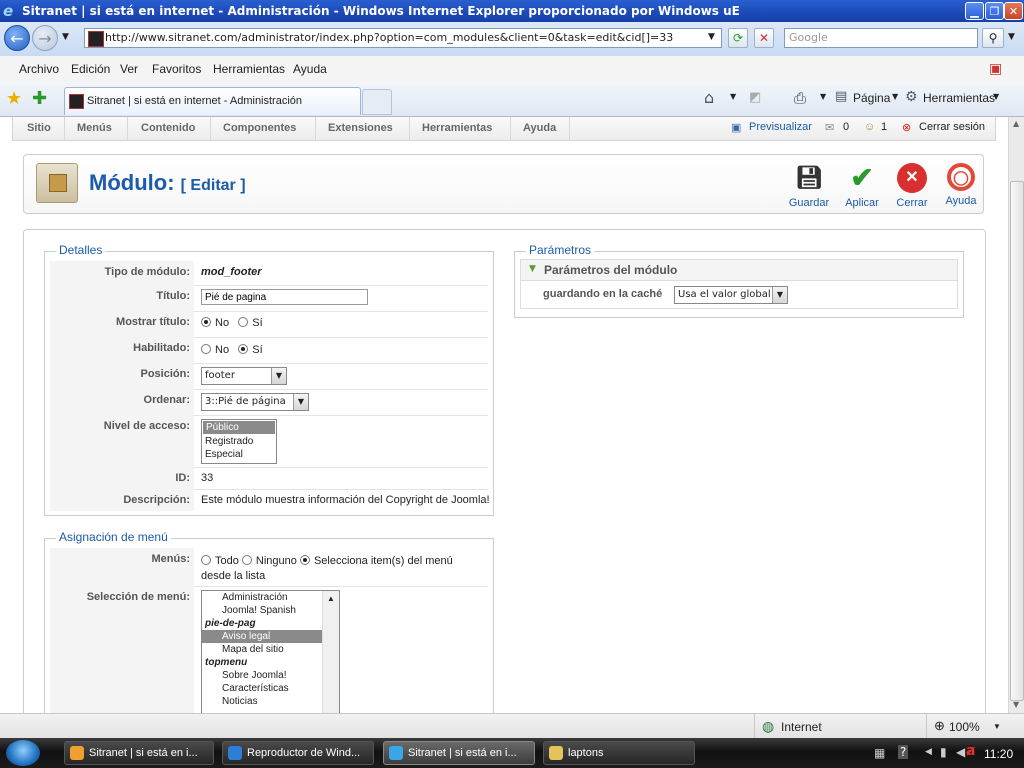 The height and width of the screenshot is (768, 1024). What do you see at coordinates (780, 127) in the screenshot?
I see `preview-link: Previsualizar` at bounding box center [780, 127].